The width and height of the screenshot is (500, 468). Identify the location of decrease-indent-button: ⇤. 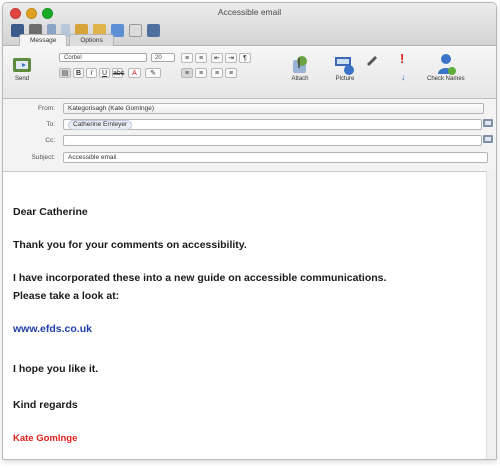
(217, 58).